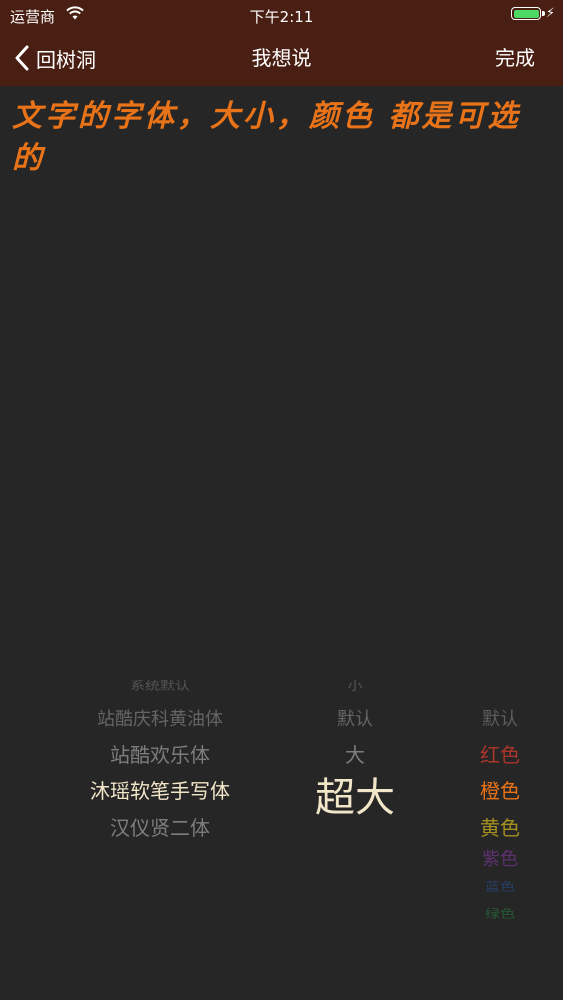  I want to click on clock: 下午2:11, so click(281, 17).